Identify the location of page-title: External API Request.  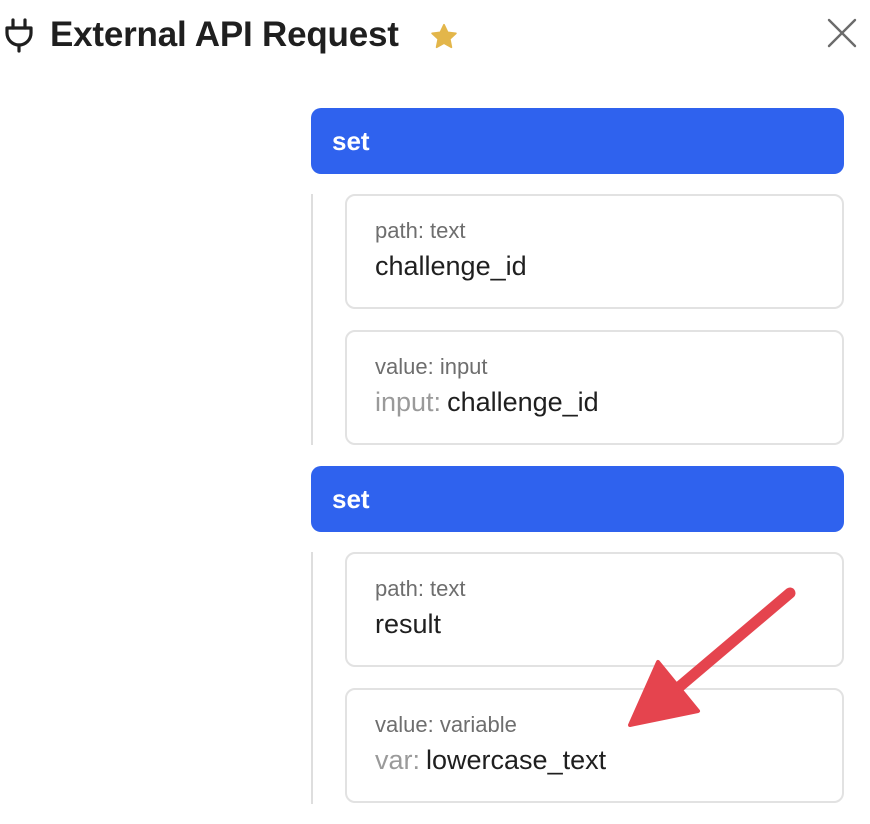
(224, 34).